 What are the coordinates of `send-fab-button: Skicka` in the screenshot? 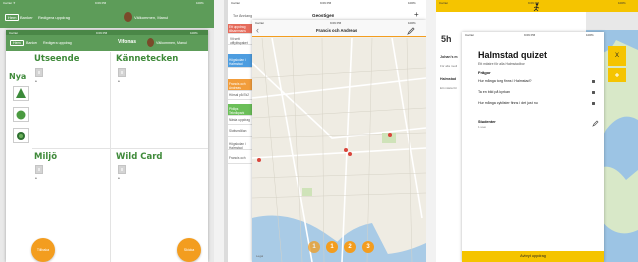 It's located at (189, 250).